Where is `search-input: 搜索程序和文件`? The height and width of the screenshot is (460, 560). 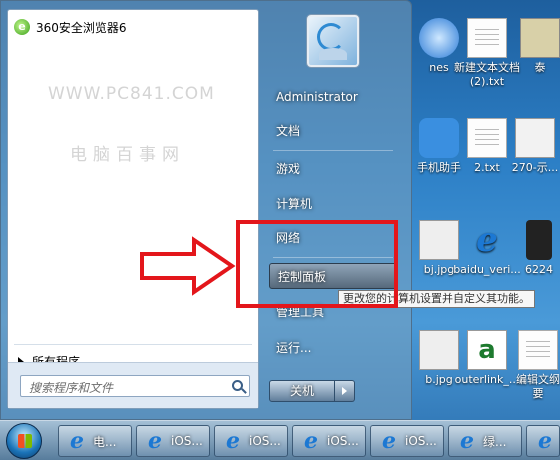
search-input: 搜索程序和文件 is located at coordinates (135, 386).